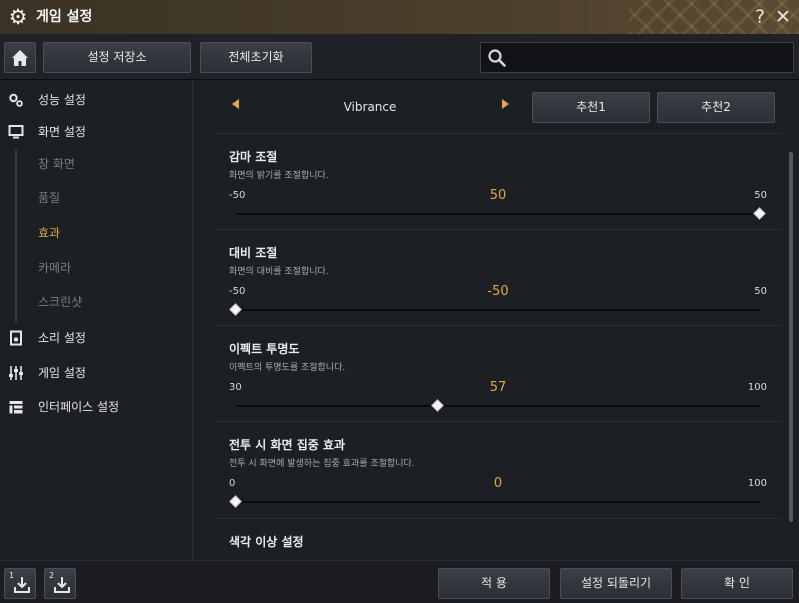 This screenshot has width=799, height=603. Describe the element at coordinates (498, 107) in the screenshot. I see `preset-row: Vibrance 추천1 추천2` at that location.